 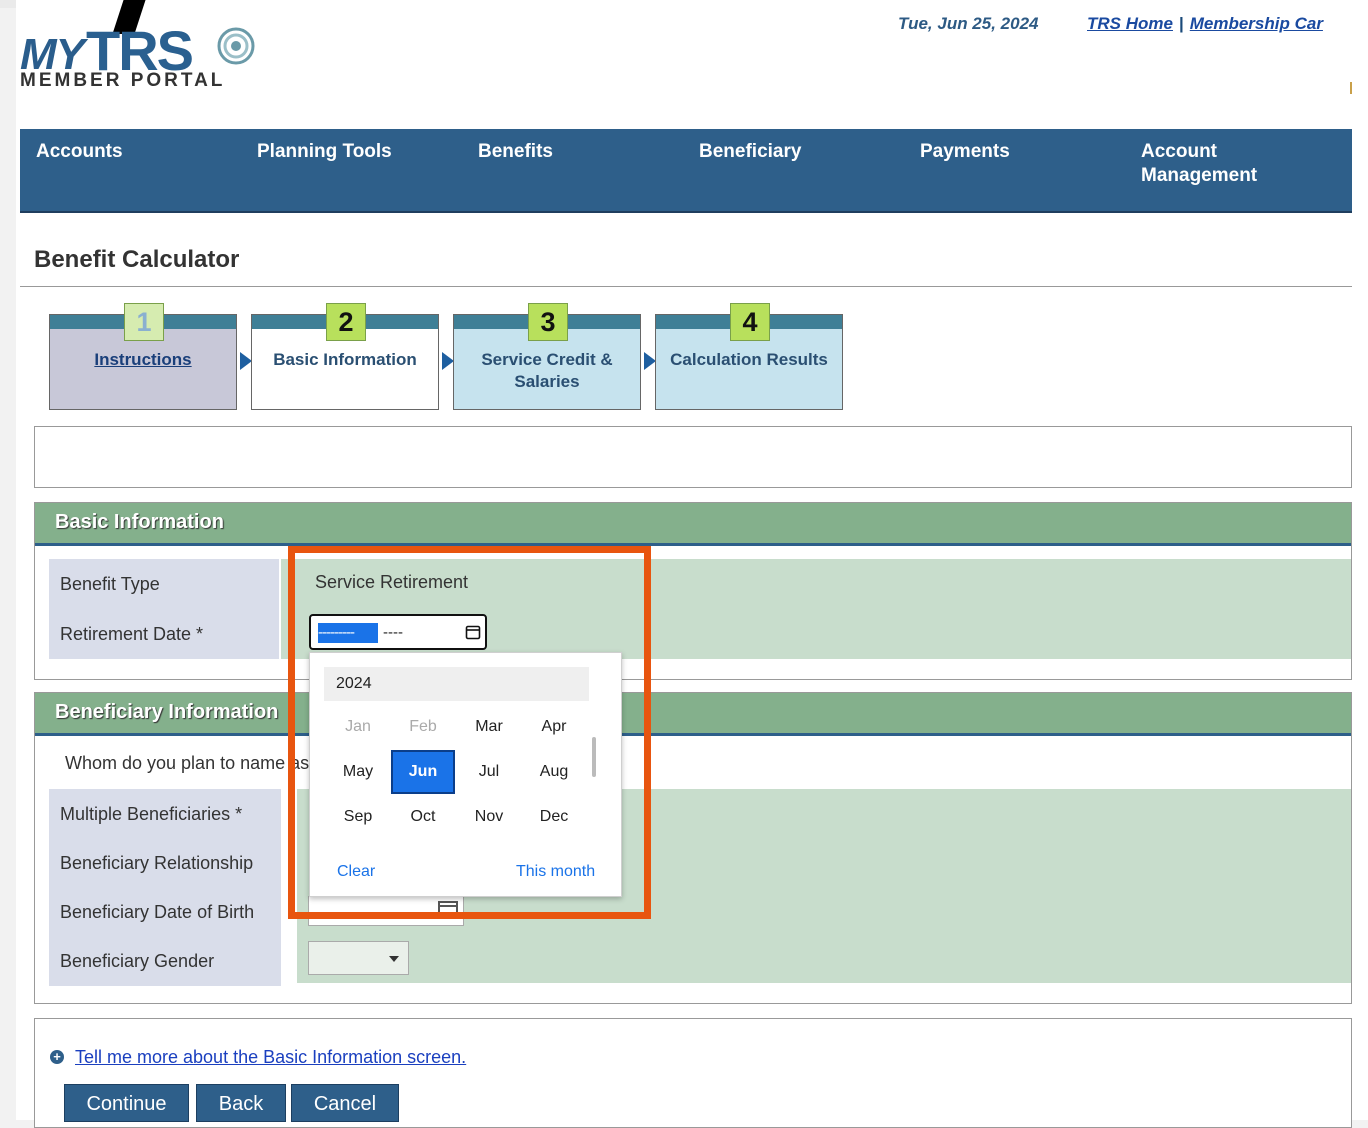 What do you see at coordinates (358, 772) in the screenshot?
I see `month-may: May` at bounding box center [358, 772].